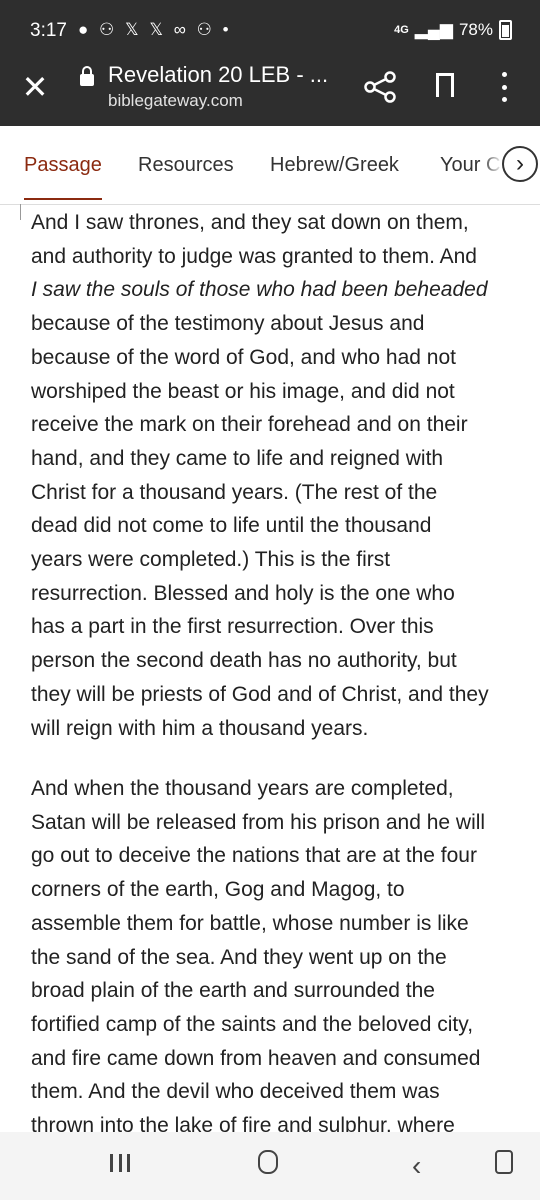 Image resolution: width=540 pixels, height=1200 pixels. Describe the element at coordinates (334, 165) in the screenshot. I see `tab-hebrew-greek: Hebrew/Greek` at that location.